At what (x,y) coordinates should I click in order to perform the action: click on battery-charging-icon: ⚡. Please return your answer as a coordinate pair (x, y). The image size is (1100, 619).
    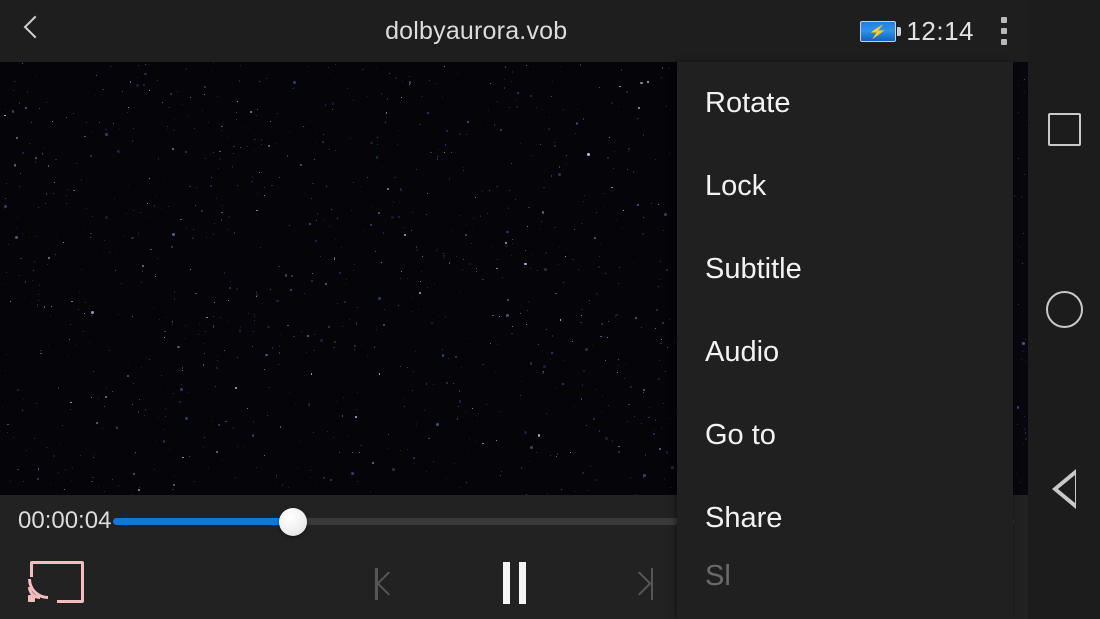
    Looking at the image, I should click on (881, 31).